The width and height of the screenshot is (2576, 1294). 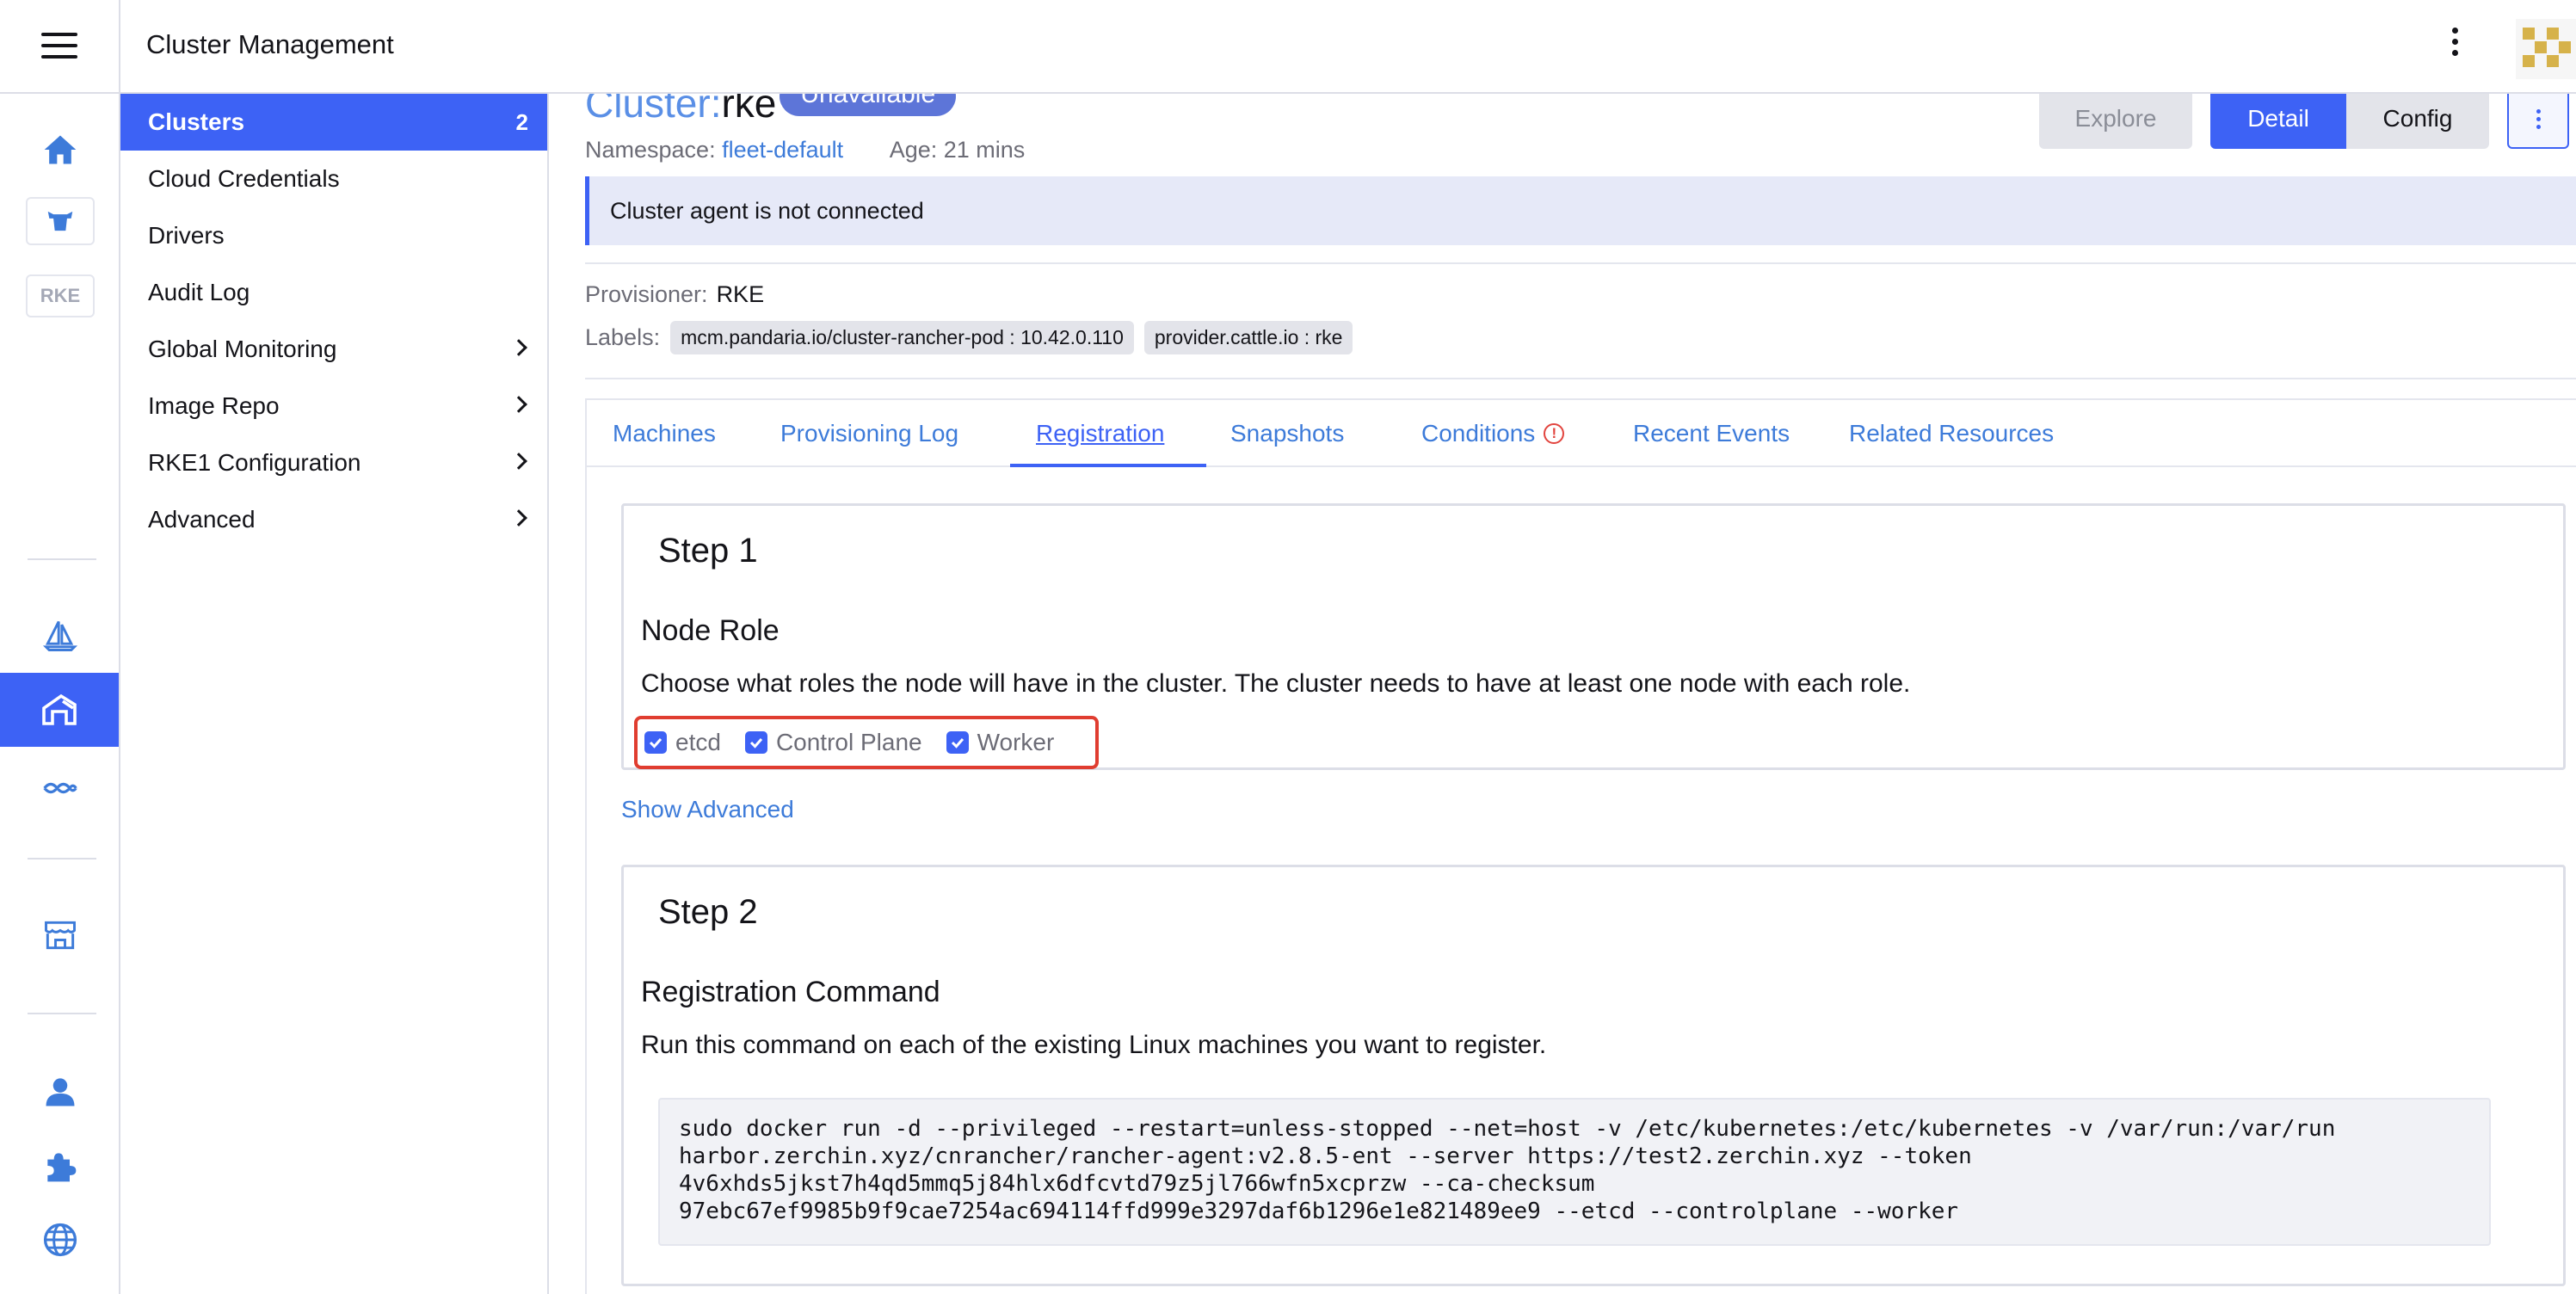 What do you see at coordinates (1711, 433) in the screenshot?
I see `tab-recent-events: Recent Events` at bounding box center [1711, 433].